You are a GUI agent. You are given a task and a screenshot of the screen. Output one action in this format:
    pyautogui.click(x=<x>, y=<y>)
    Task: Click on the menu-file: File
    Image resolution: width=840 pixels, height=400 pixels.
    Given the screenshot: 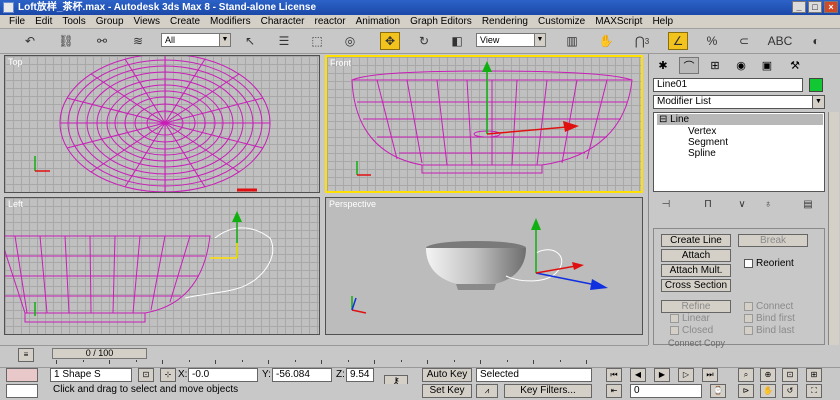 What is the action you would take?
    pyautogui.click(x=17, y=21)
    